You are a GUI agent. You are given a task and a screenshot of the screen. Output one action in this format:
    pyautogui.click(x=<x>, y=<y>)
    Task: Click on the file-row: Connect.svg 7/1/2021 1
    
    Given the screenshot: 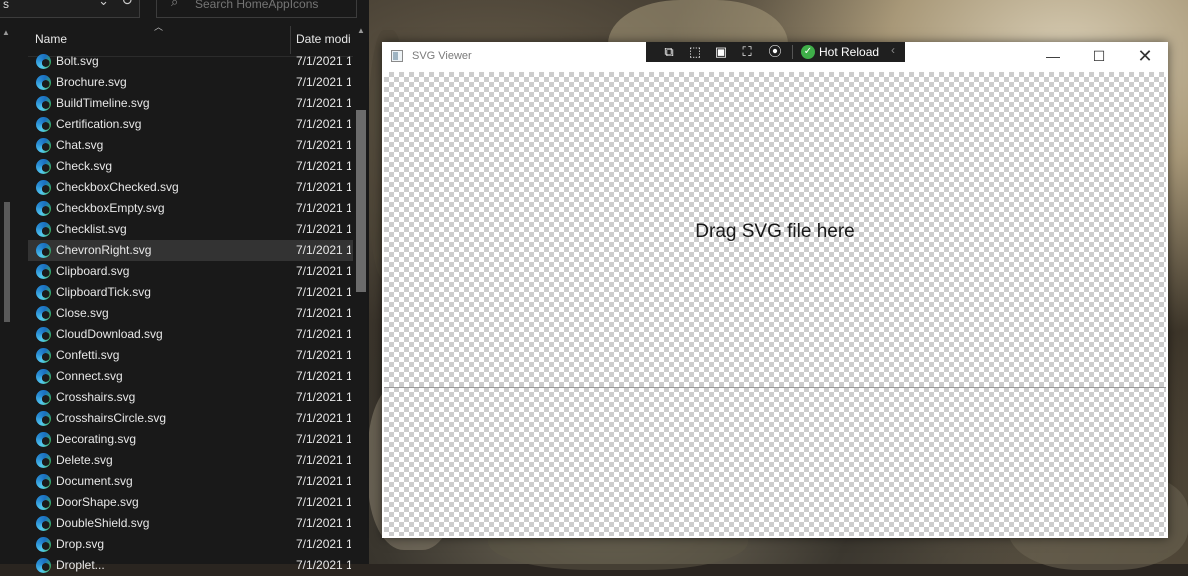 What is the action you would take?
    pyautogui.click(x=190, y=376)
    